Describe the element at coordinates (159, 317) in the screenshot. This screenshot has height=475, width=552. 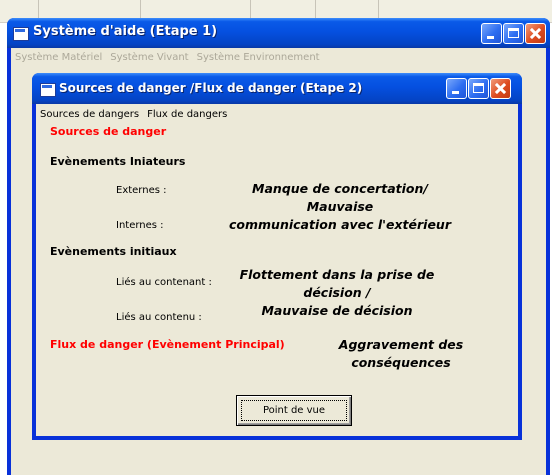
I see `contenu-label: Liés au contenu :` at that location.